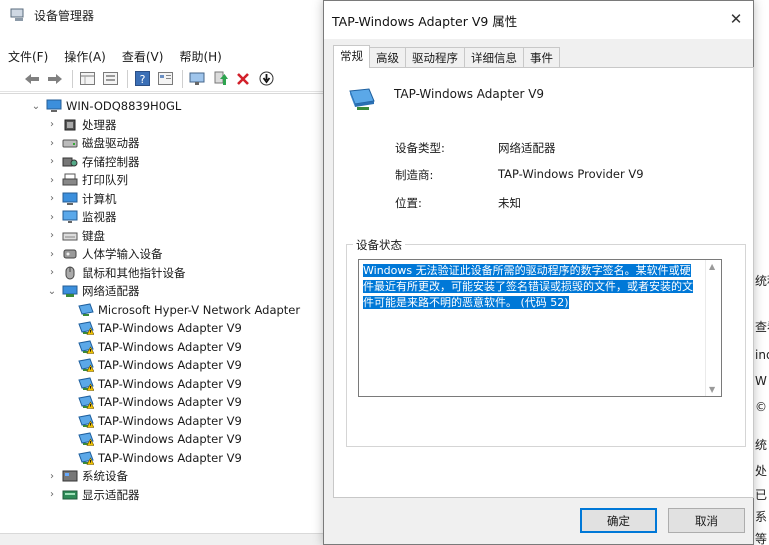 This screenshot has width=769, height=545. I want to click on monitor-icon, so click(197, 79).